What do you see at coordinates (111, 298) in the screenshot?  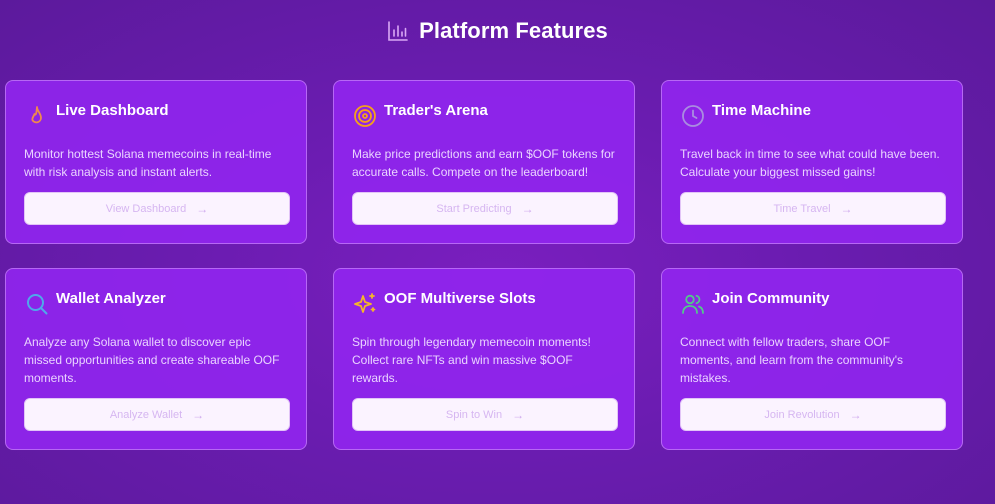 I see `card-title: Wallet Analyzer` at bounding box center [111, 298].